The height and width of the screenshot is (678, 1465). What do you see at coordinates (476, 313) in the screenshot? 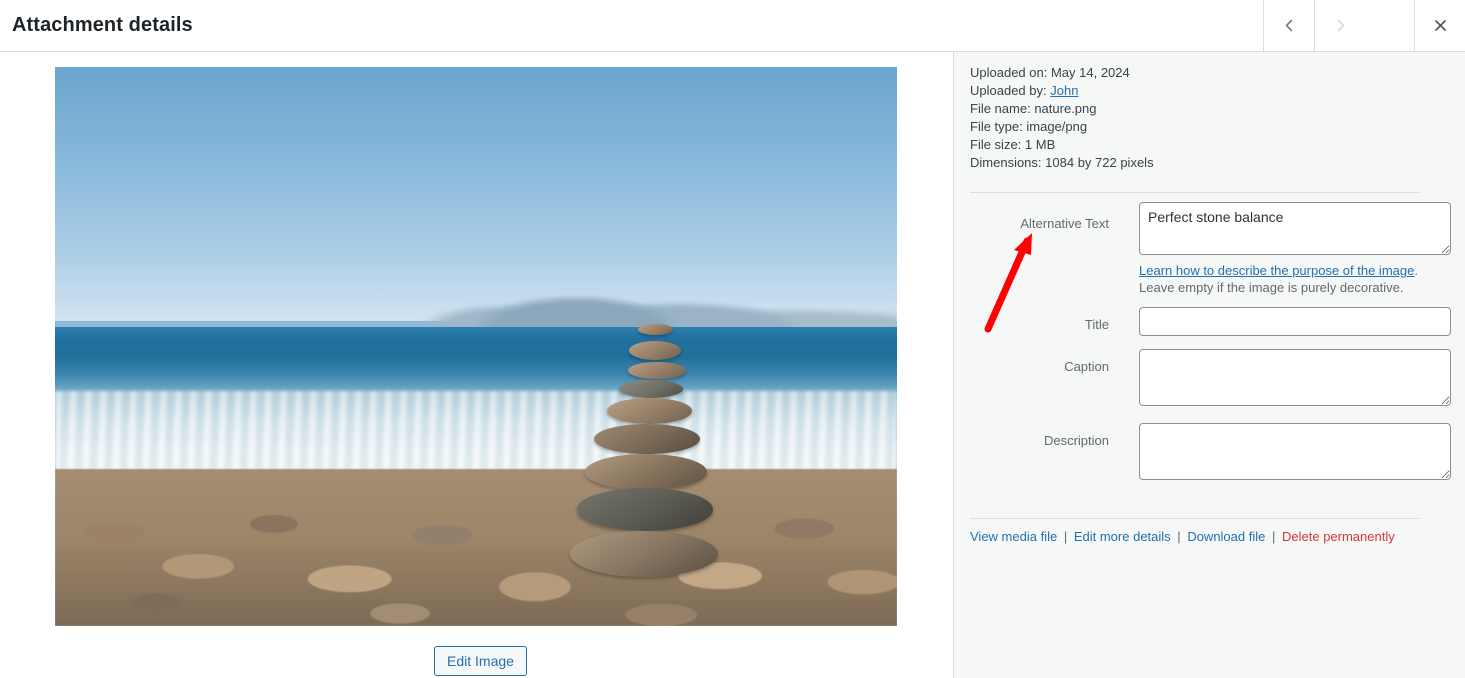
I see `photo-mountain-layer` at bounding box center [476, 313].